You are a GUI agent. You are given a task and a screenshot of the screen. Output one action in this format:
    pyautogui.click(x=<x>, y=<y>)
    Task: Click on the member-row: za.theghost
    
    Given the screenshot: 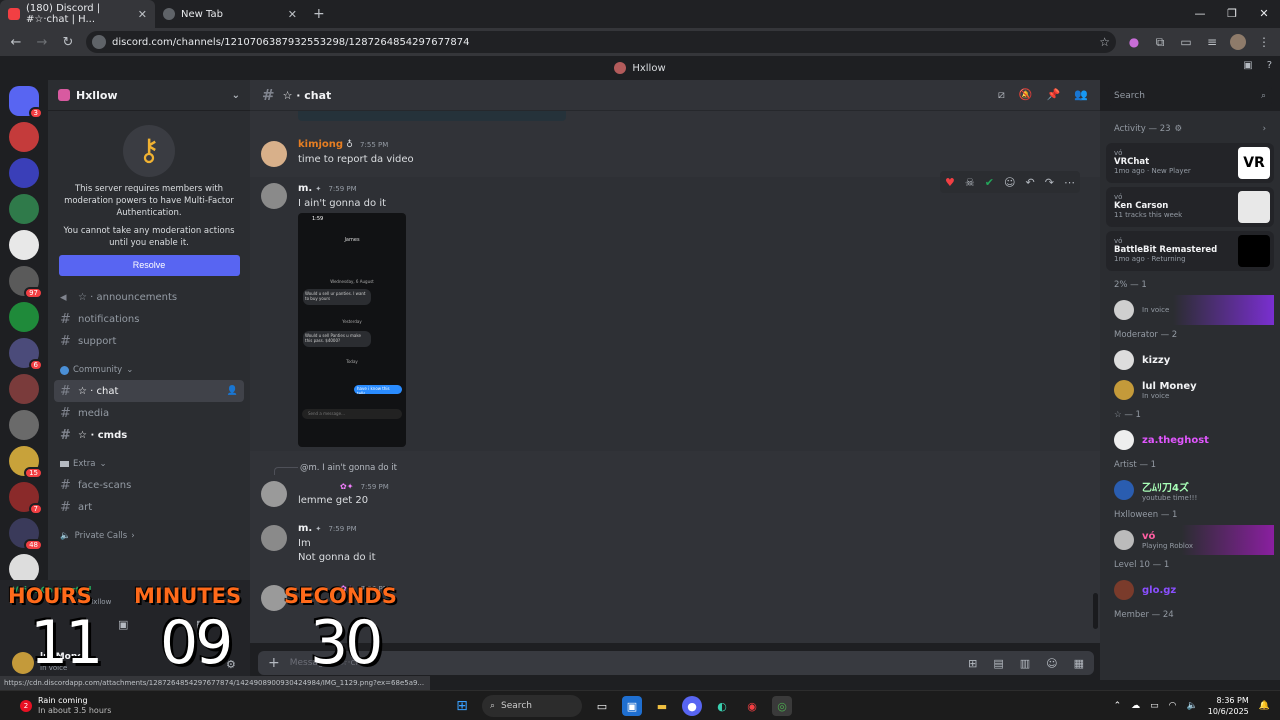 What is the action you would take?
    pyautogui.click(x=1190, y=440)
    